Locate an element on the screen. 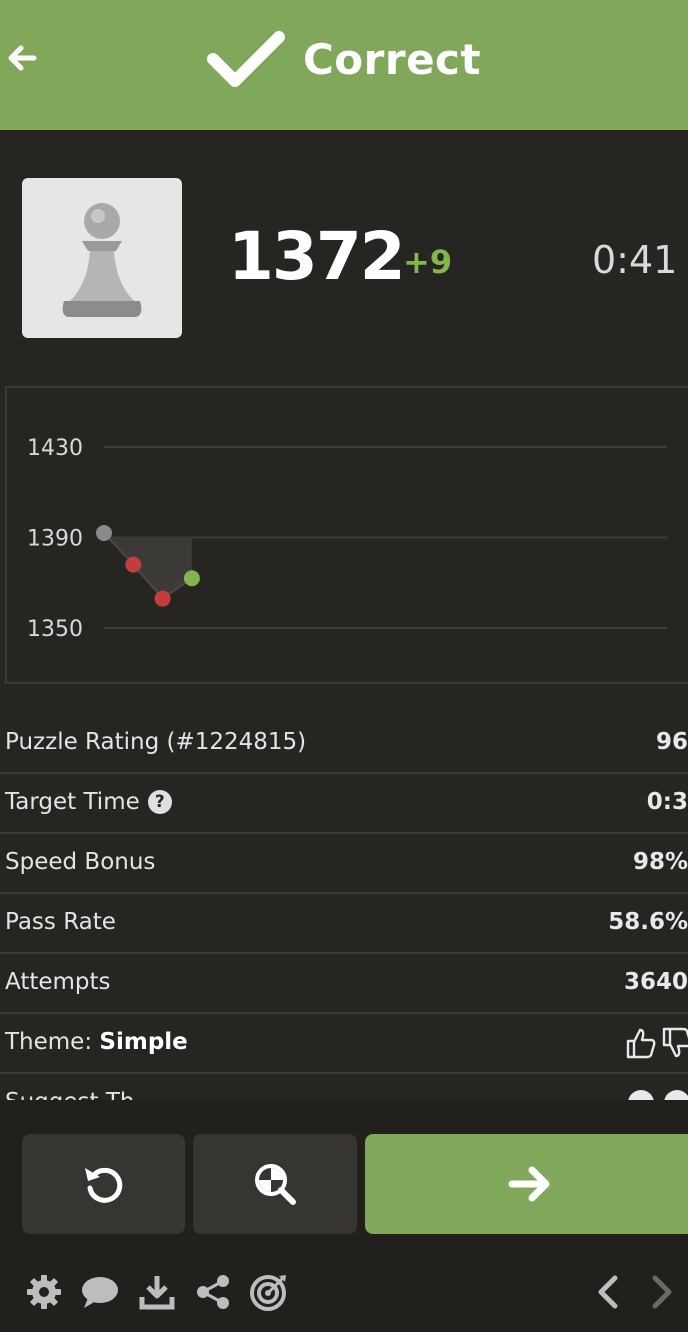  header-title: Correct is located at coordinates (392, 59).